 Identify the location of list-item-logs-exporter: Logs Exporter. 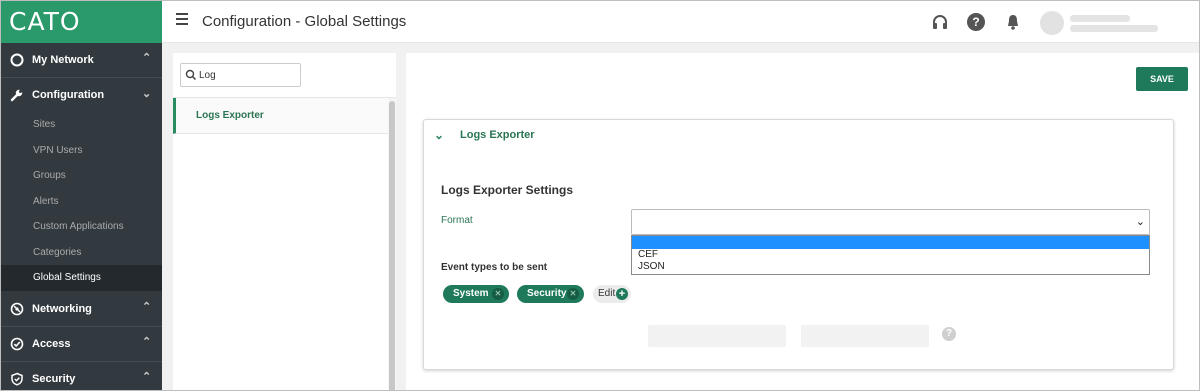
(280, 116).